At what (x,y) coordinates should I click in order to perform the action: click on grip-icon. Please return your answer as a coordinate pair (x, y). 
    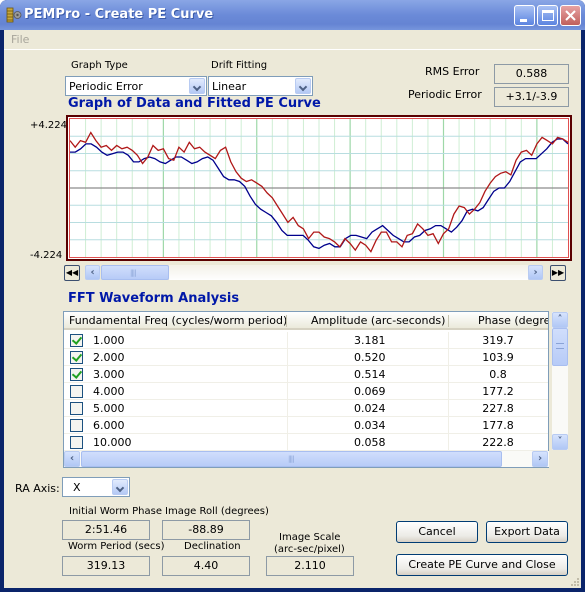
    Looking at the image, I should click on (560, 346).